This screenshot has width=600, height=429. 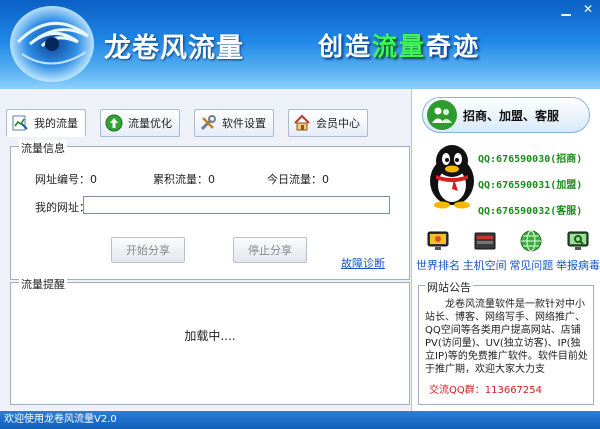 What do you see at coordinates (150, 123) in the screenshot?
I see `tab-label: 流量优化` at bounding box center [150, 123].